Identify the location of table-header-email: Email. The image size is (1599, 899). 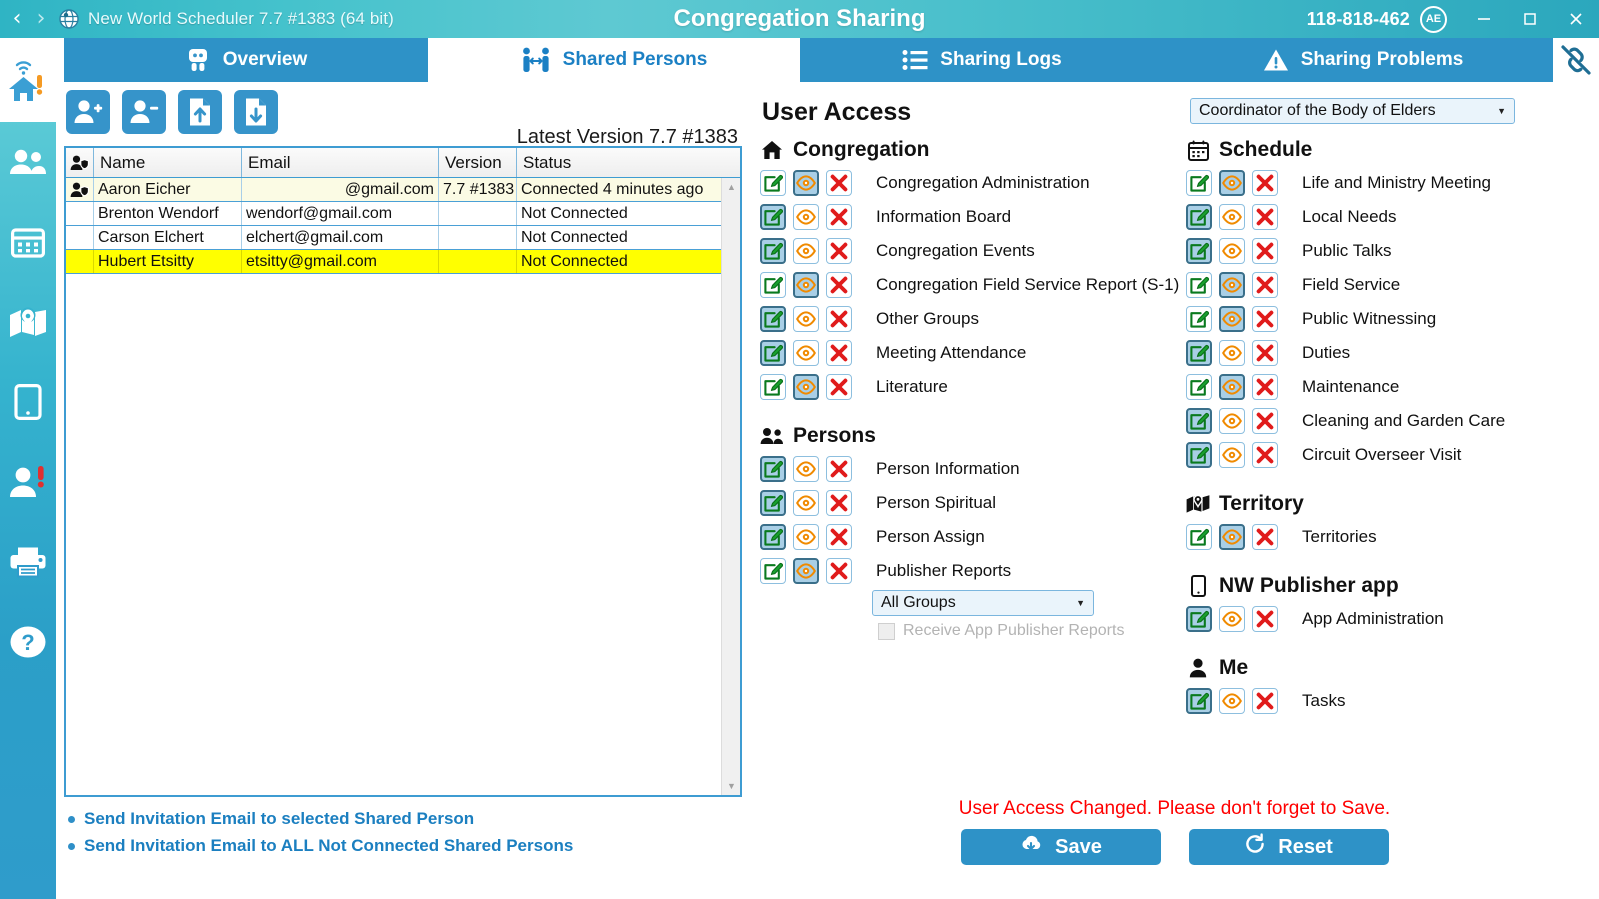
(340, 162).